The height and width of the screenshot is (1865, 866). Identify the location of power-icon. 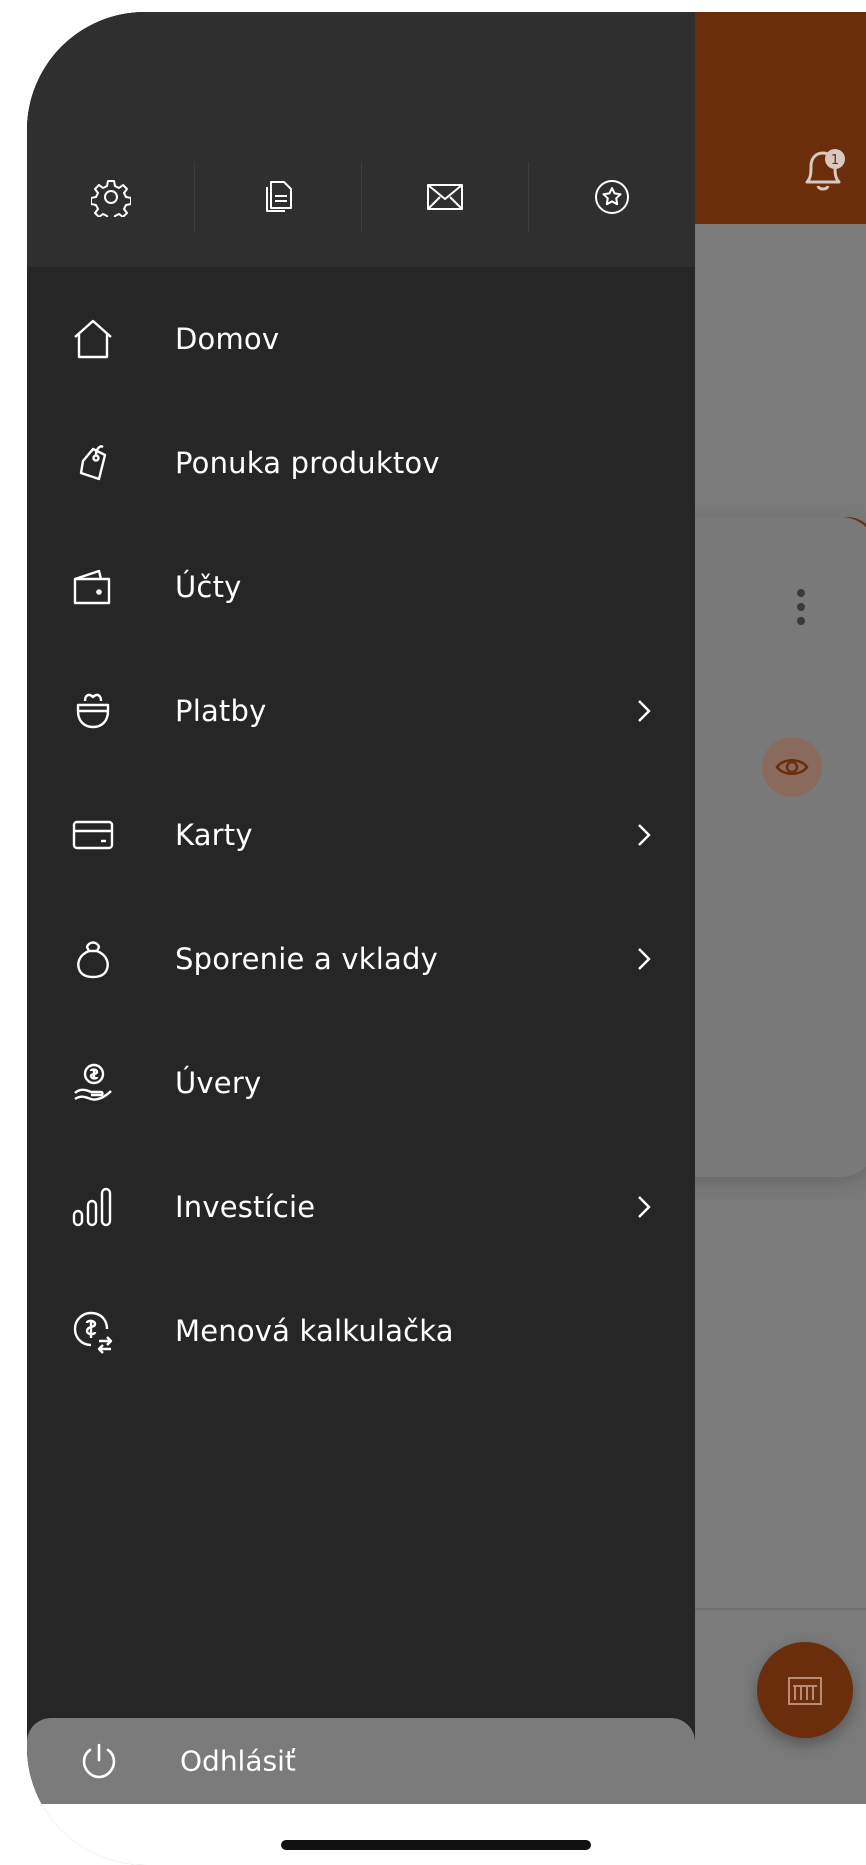
(99, 1761).